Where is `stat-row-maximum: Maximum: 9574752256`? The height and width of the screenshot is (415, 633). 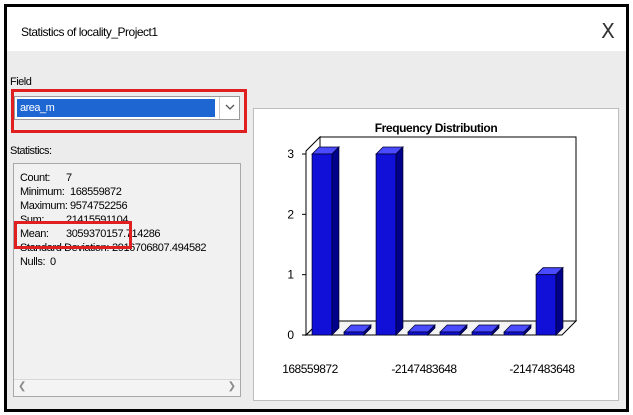 stat-row-maximum: Maximum: 9574752256 is located at coordinates (74, 206).